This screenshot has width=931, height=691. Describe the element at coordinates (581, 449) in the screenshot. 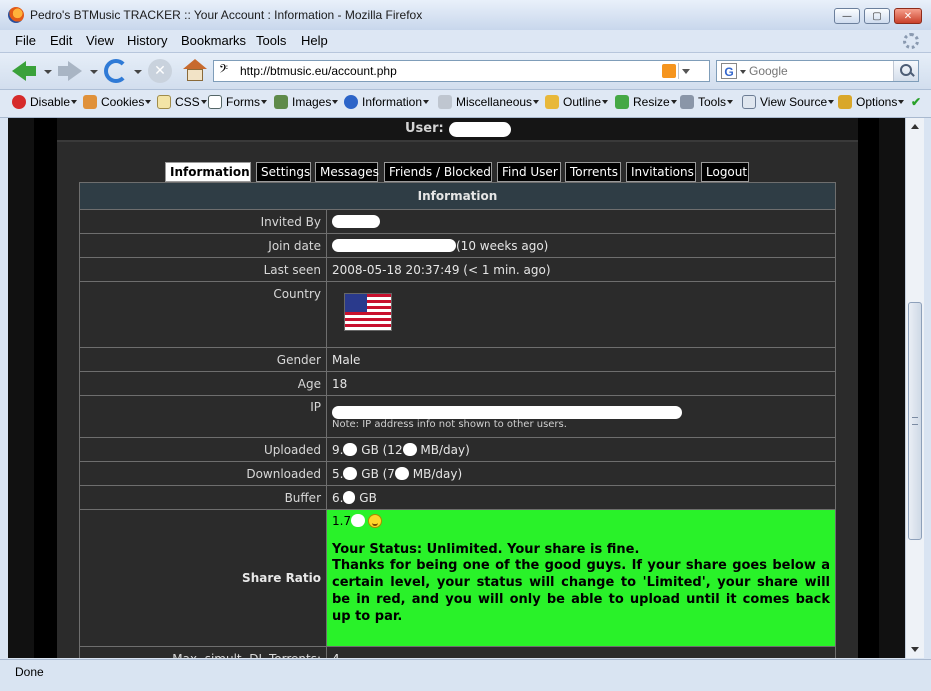

I see `uploaded-value: 9. GB (12 MB/day)` at that location.